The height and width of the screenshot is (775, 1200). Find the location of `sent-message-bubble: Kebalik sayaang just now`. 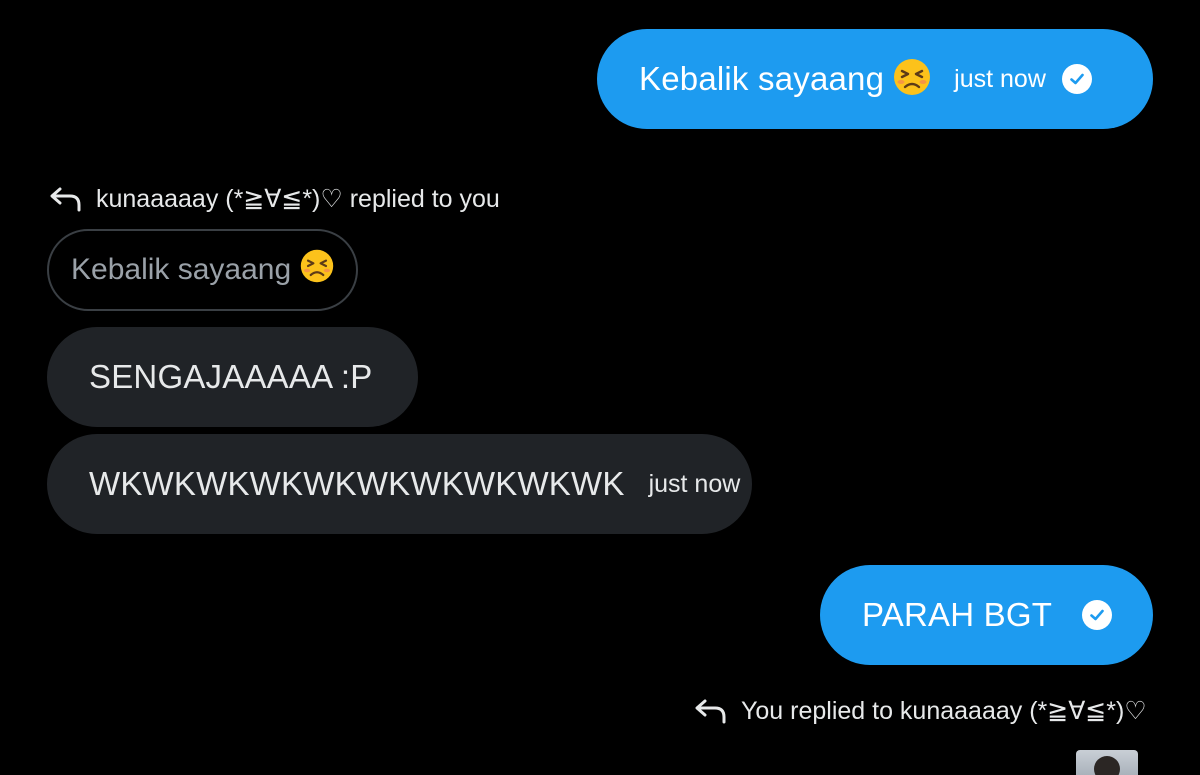

sent-message-bubble: Kebalik sayaang just now is located at coordinates (875, 79).